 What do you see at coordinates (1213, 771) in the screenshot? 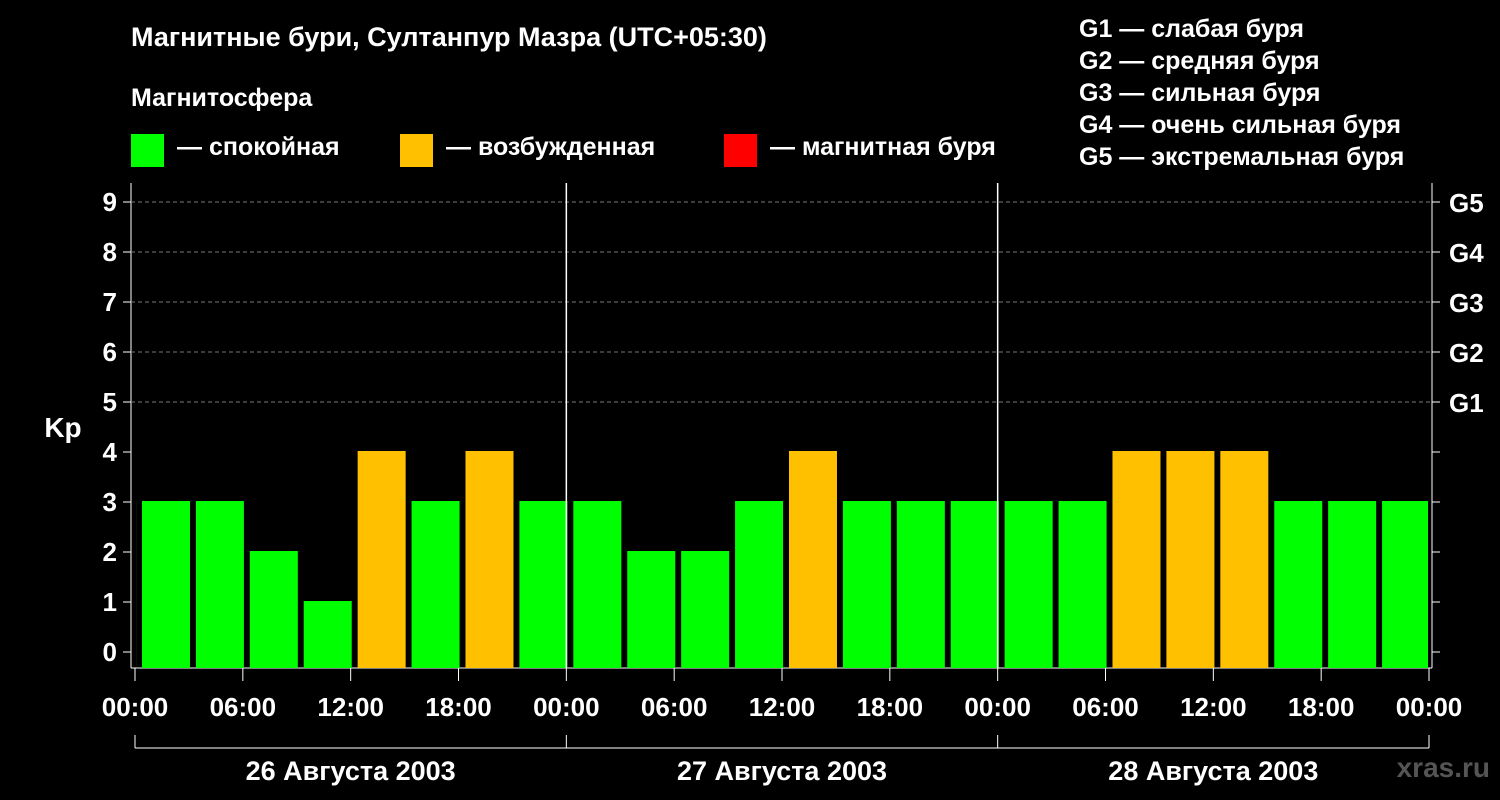
I see `day-label: 28 Августа 2003` at bounding box center [1213, 771].